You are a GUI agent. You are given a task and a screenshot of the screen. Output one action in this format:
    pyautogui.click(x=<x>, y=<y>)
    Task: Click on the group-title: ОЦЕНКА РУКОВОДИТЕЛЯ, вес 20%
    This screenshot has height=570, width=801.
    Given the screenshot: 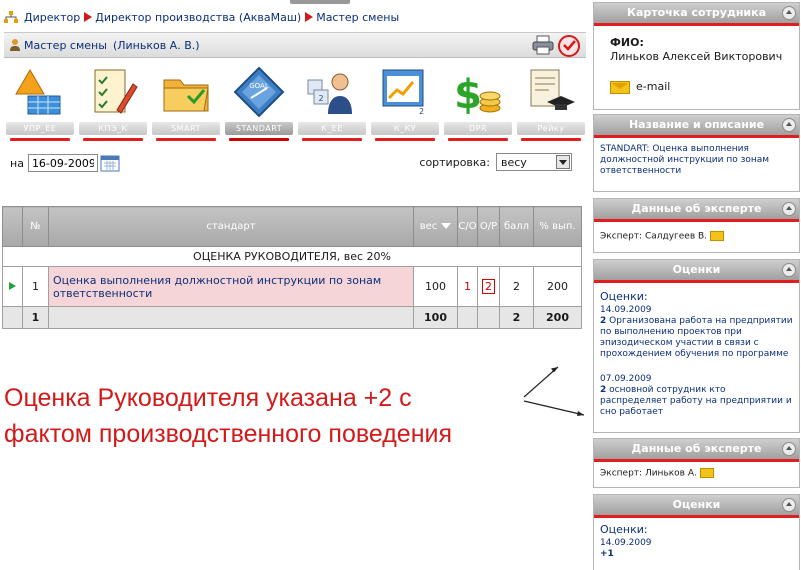 What is the action you would take?
    pyautogui.click(x=292, y=256)
    